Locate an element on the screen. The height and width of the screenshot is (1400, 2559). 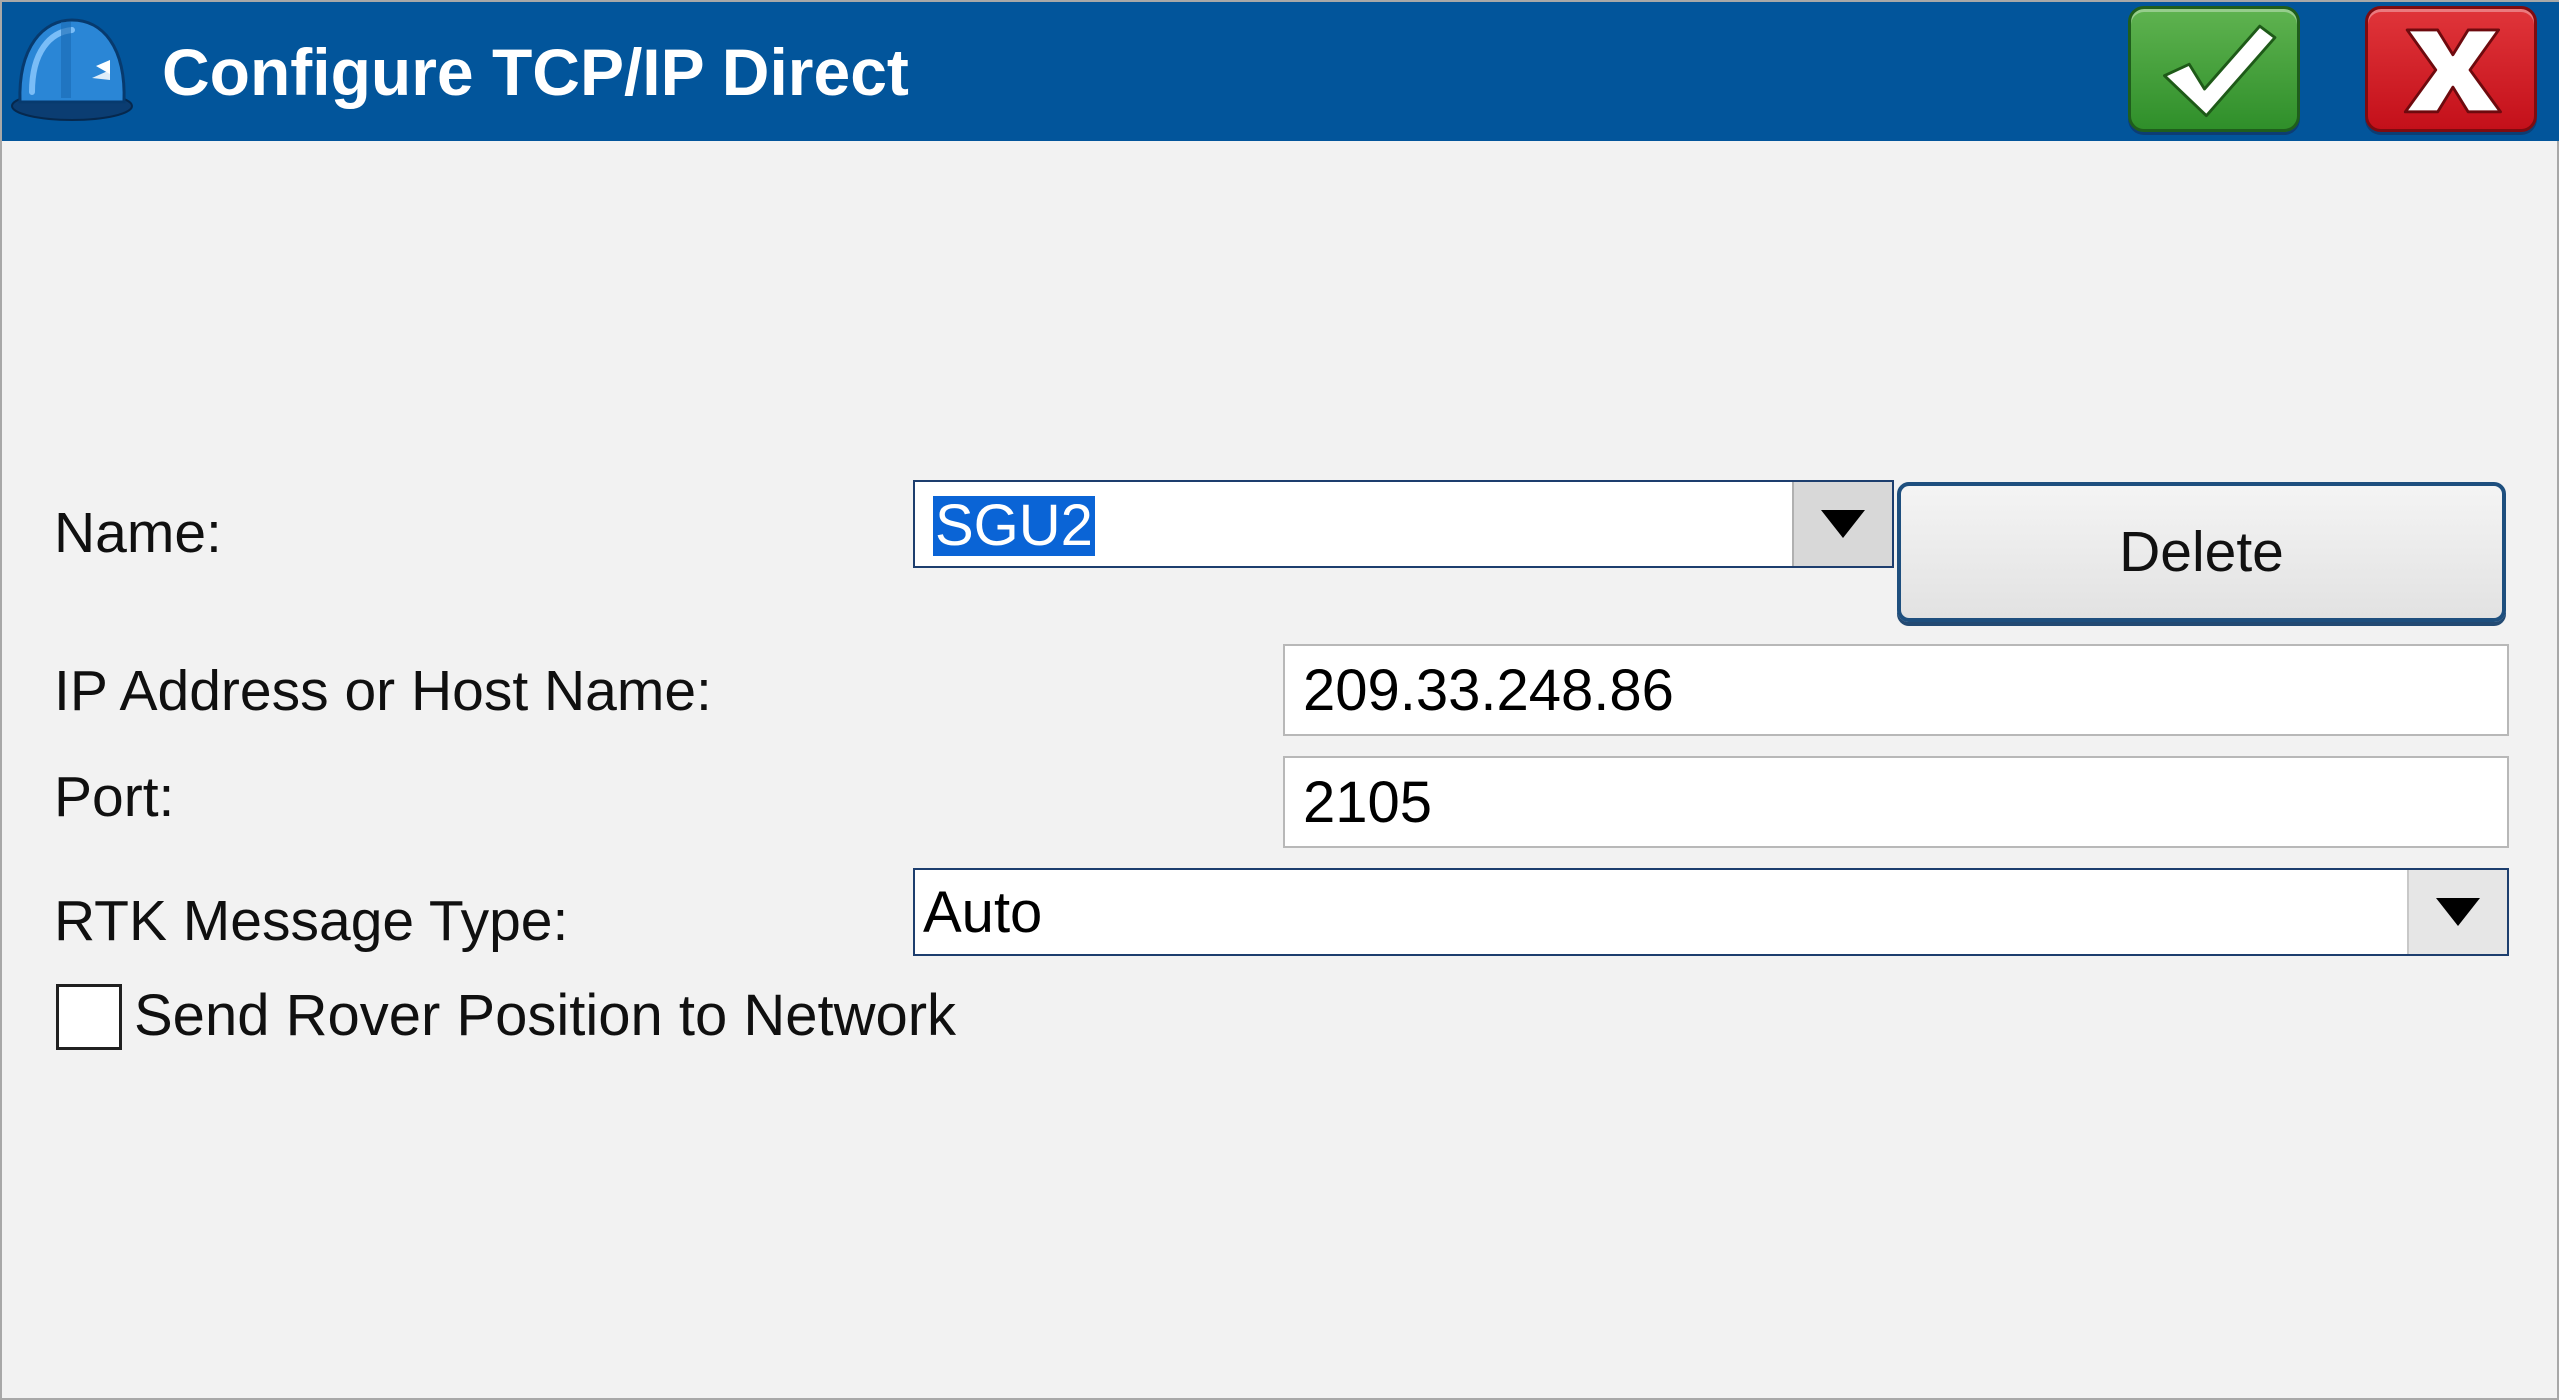
title-bar: Configure TCP/IP Direct is located at coordinates (1280, 71).